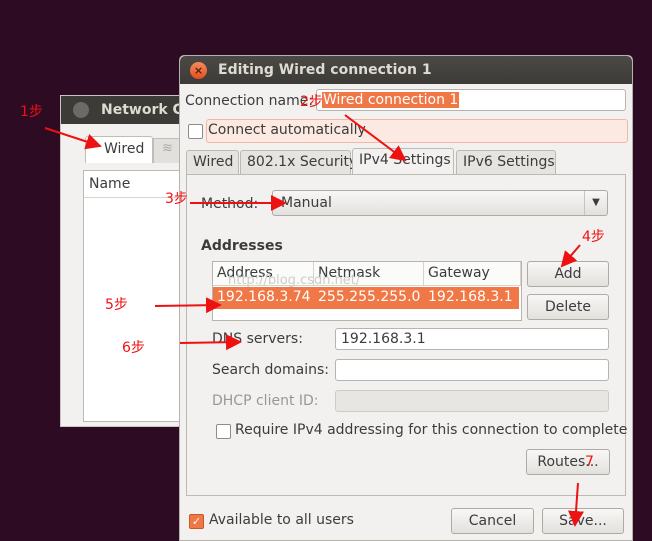  What do you see at coordinates (133, 348) in the screenshot?
I see `annotation-step-6: 6步` at bounding box center [133, 348].